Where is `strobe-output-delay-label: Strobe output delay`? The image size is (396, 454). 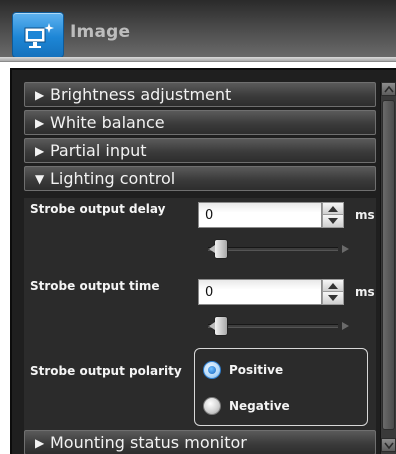
strobe-output-delay-label: Strobe output delay is located at coordinates (98, 209).